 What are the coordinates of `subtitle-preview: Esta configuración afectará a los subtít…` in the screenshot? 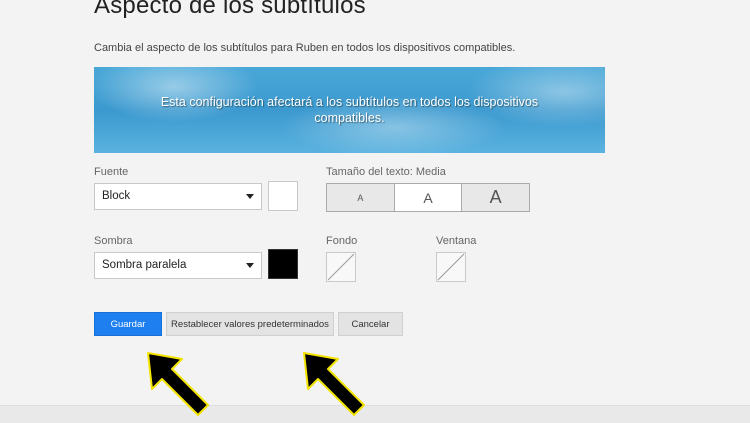 It's located at (349, 110).